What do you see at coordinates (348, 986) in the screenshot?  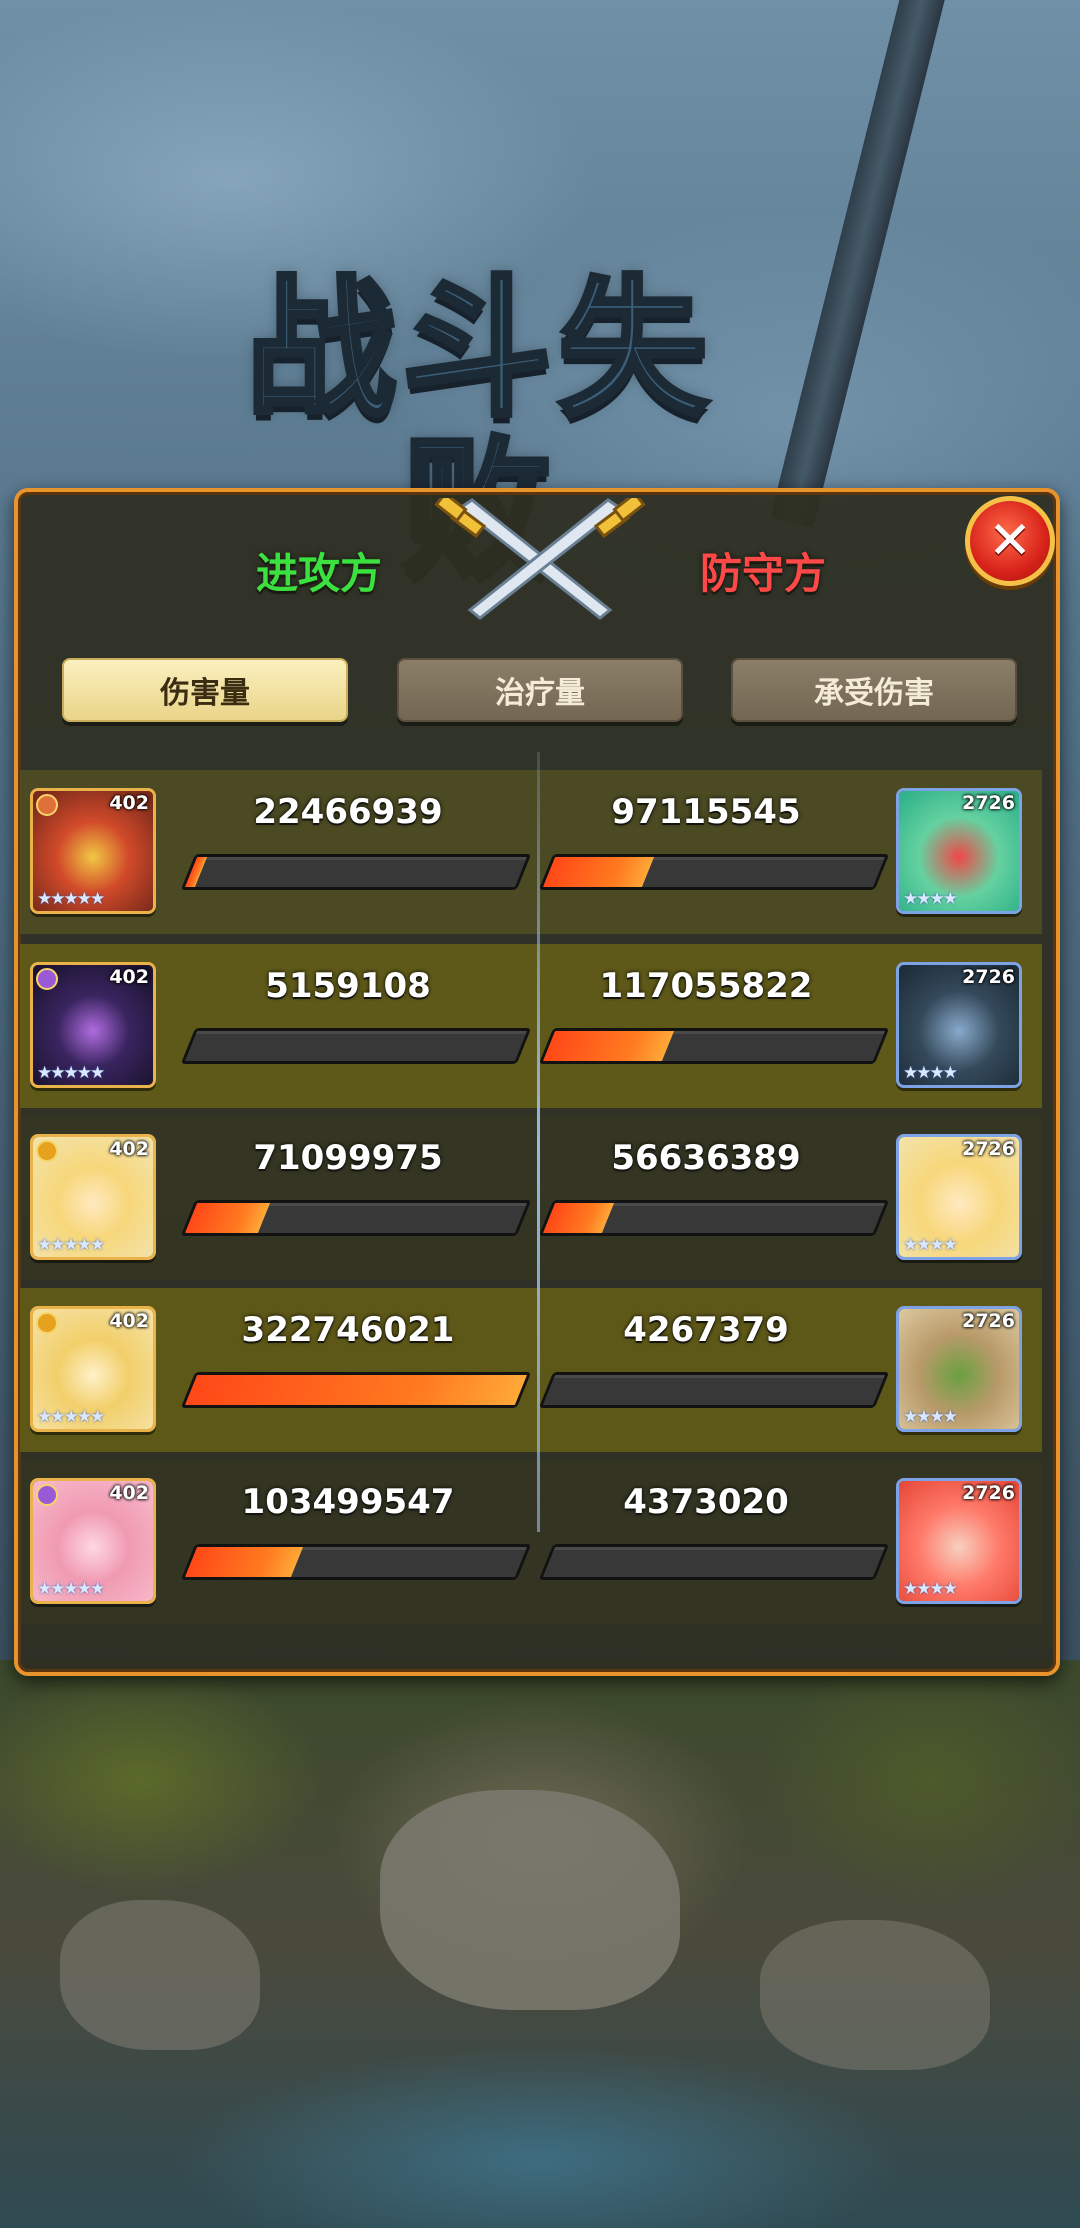 I see `attacker-damage-value: 5159108` at bounding box center [348, 986].